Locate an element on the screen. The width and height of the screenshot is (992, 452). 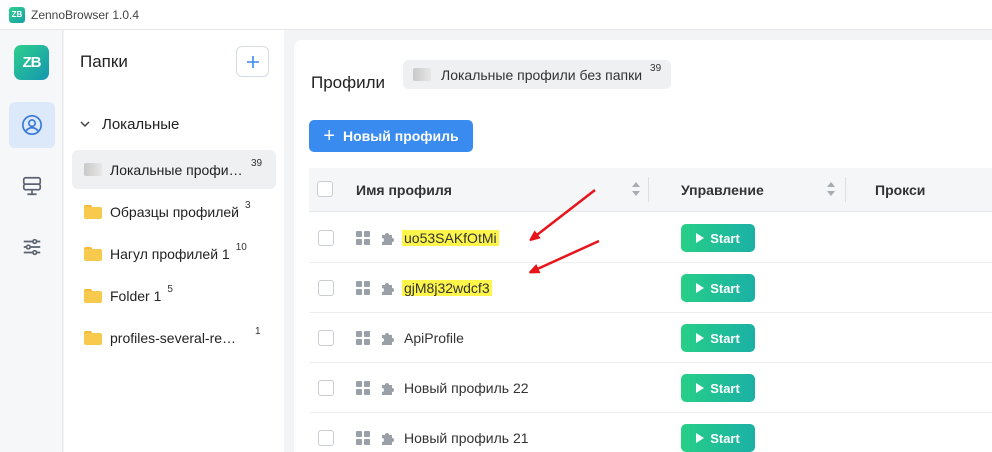
chip-count: 39 is located at coordinates (656, 68).